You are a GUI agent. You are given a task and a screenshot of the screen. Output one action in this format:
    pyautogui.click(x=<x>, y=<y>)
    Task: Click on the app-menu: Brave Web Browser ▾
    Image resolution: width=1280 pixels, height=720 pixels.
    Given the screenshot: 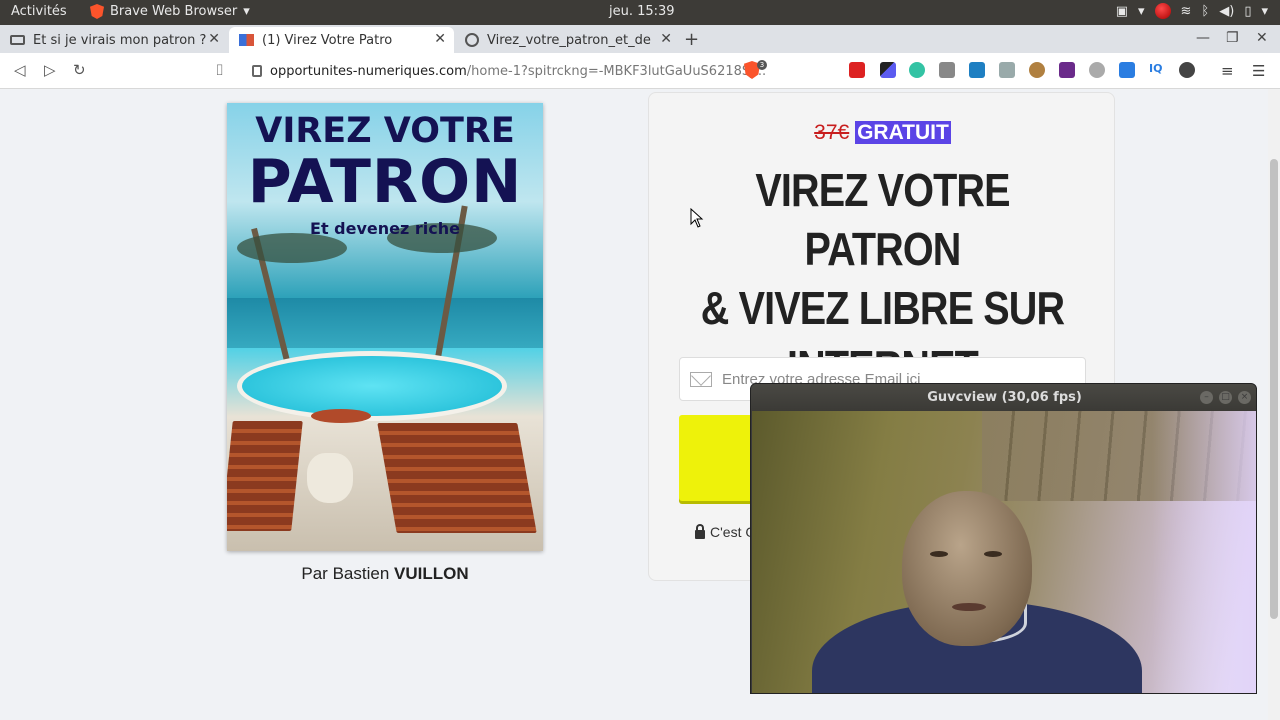 What is the action you would take?
    pyautogui.click(x=170, y=11)
    